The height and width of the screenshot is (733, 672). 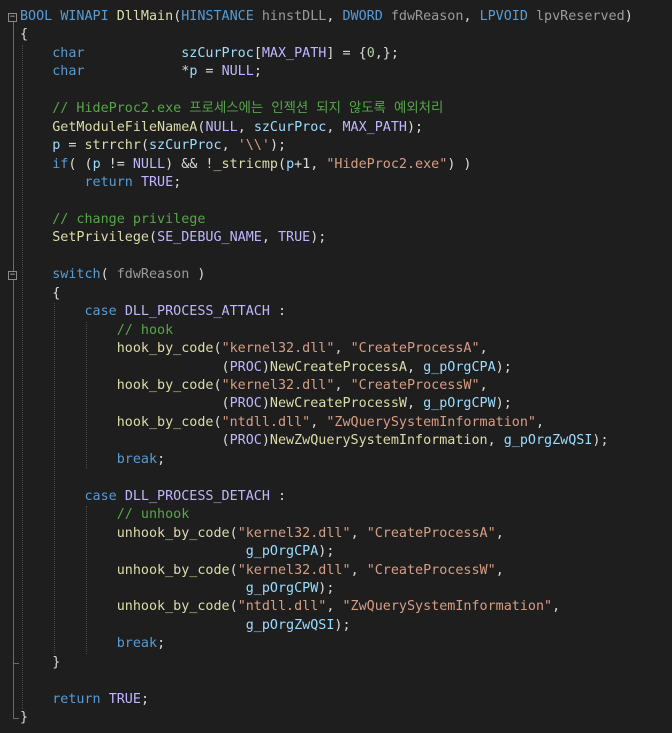 What do you see at coordinates (336, 626) in the screenshot?
I see `code-line: g_pOrgZwQSI);` at bounding box center [336, 626].